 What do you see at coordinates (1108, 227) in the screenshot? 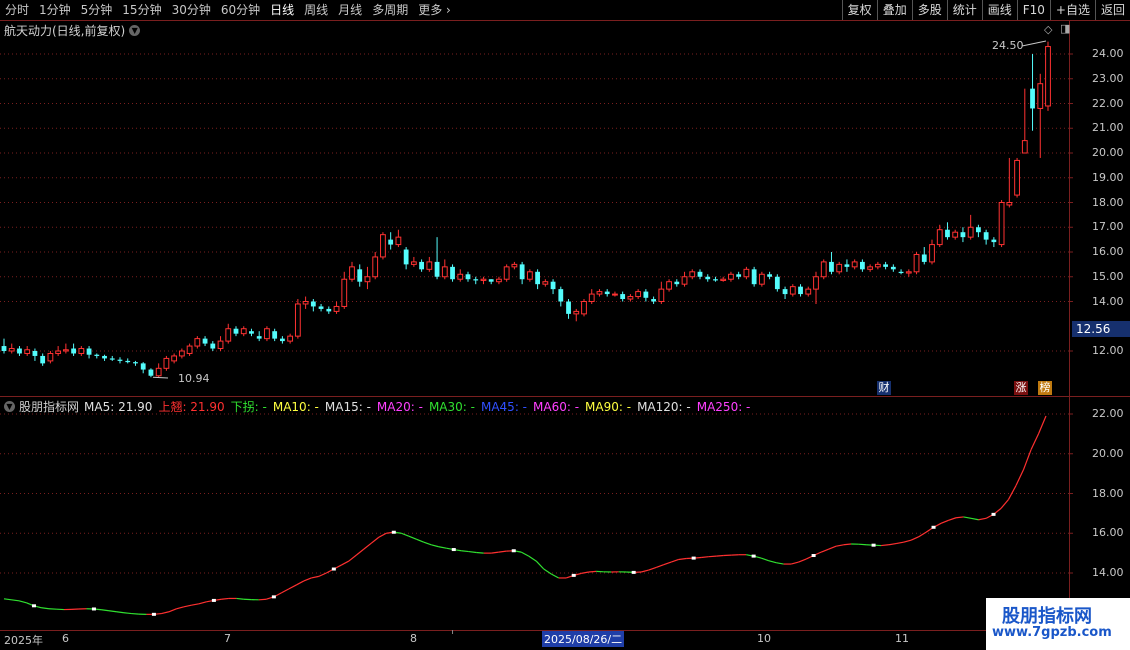
I see `price-tick-label: 17.00` at bounding box center [1108, 227].